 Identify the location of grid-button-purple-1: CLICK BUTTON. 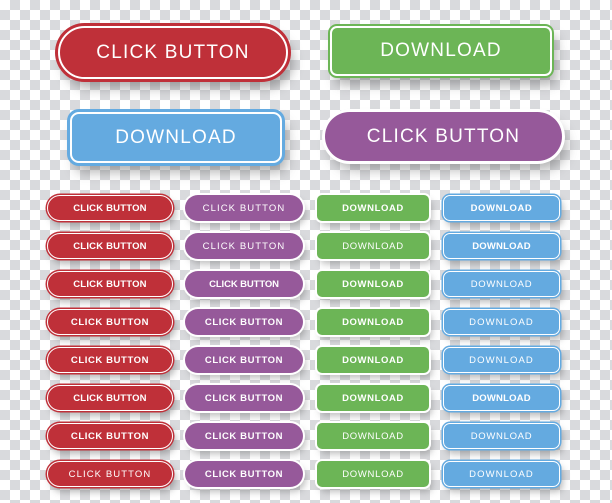
(244, 208).